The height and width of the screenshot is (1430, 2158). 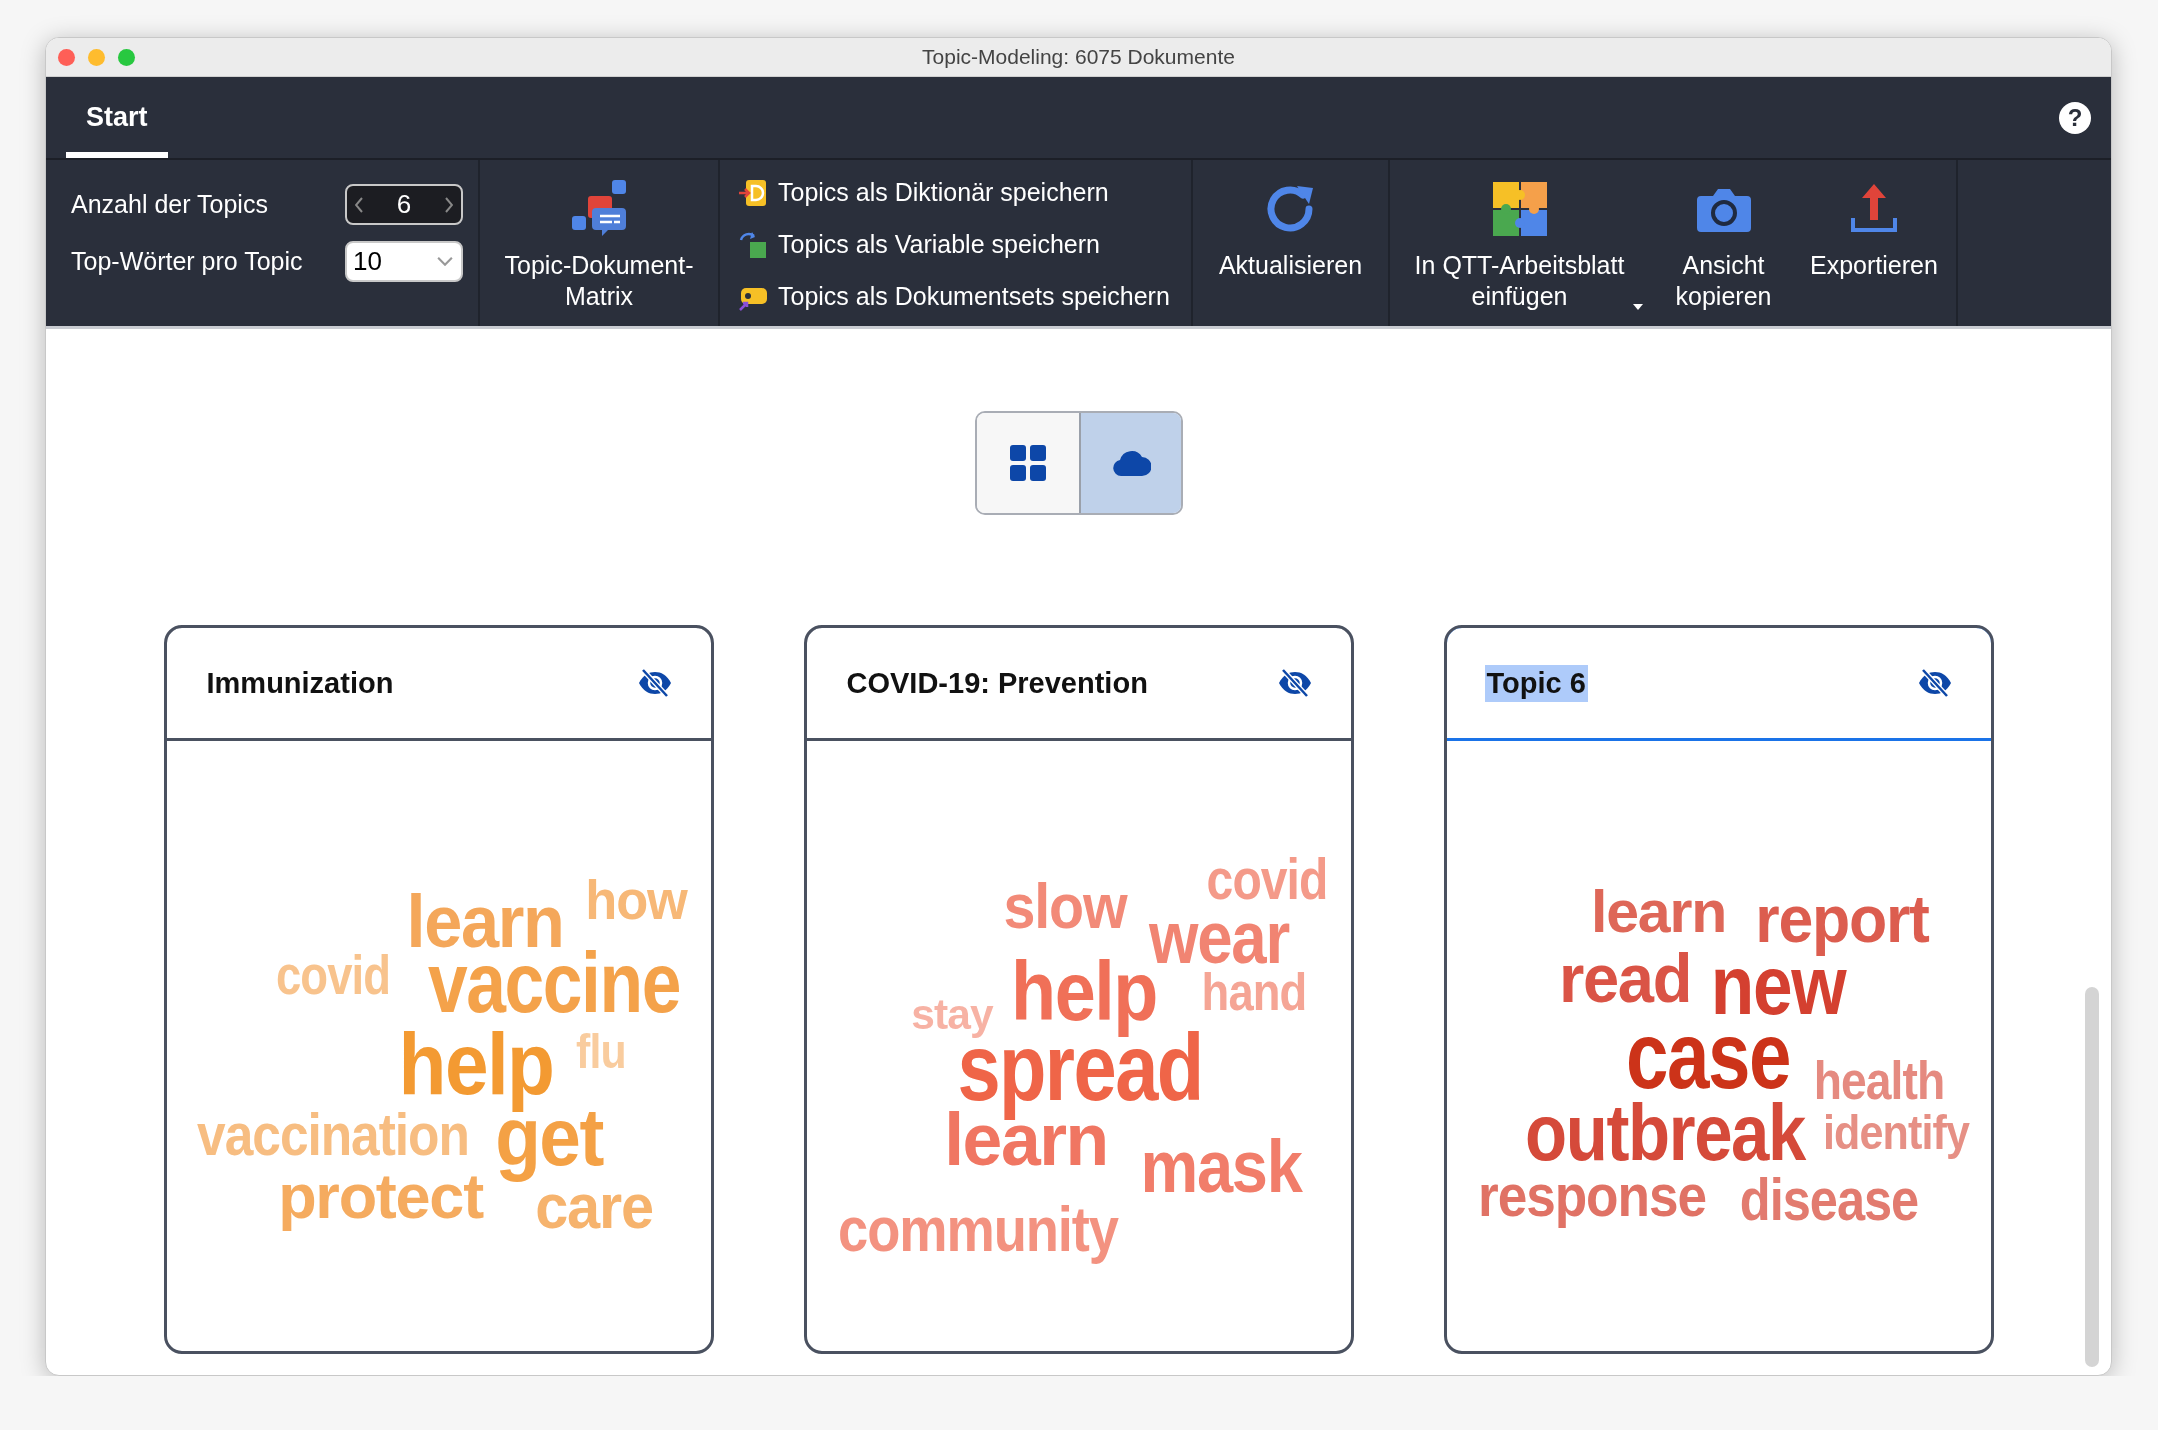 I want to click on number-stepper: 6, so click(x=404, y=204).